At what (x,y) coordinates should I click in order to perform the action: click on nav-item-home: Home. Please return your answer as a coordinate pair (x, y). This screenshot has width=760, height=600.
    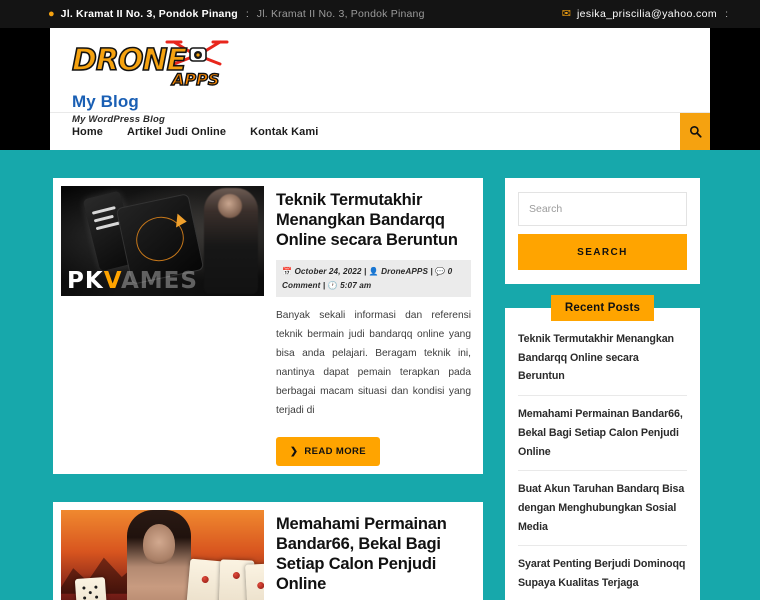
    Looking at the image, I should click on (87, 132).